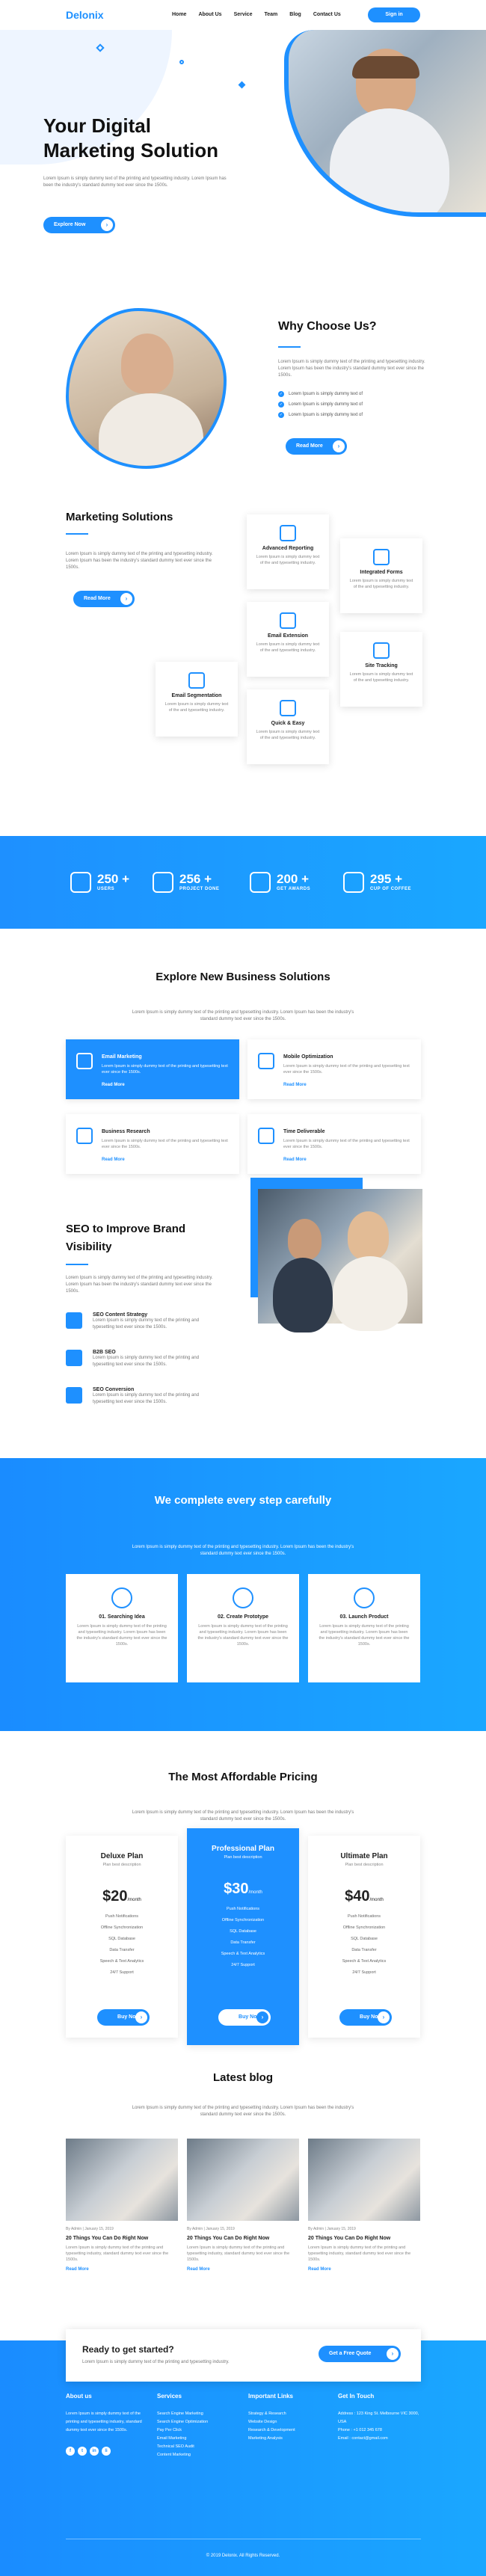  I want to click on nav-home: Home, so click(179, 14).